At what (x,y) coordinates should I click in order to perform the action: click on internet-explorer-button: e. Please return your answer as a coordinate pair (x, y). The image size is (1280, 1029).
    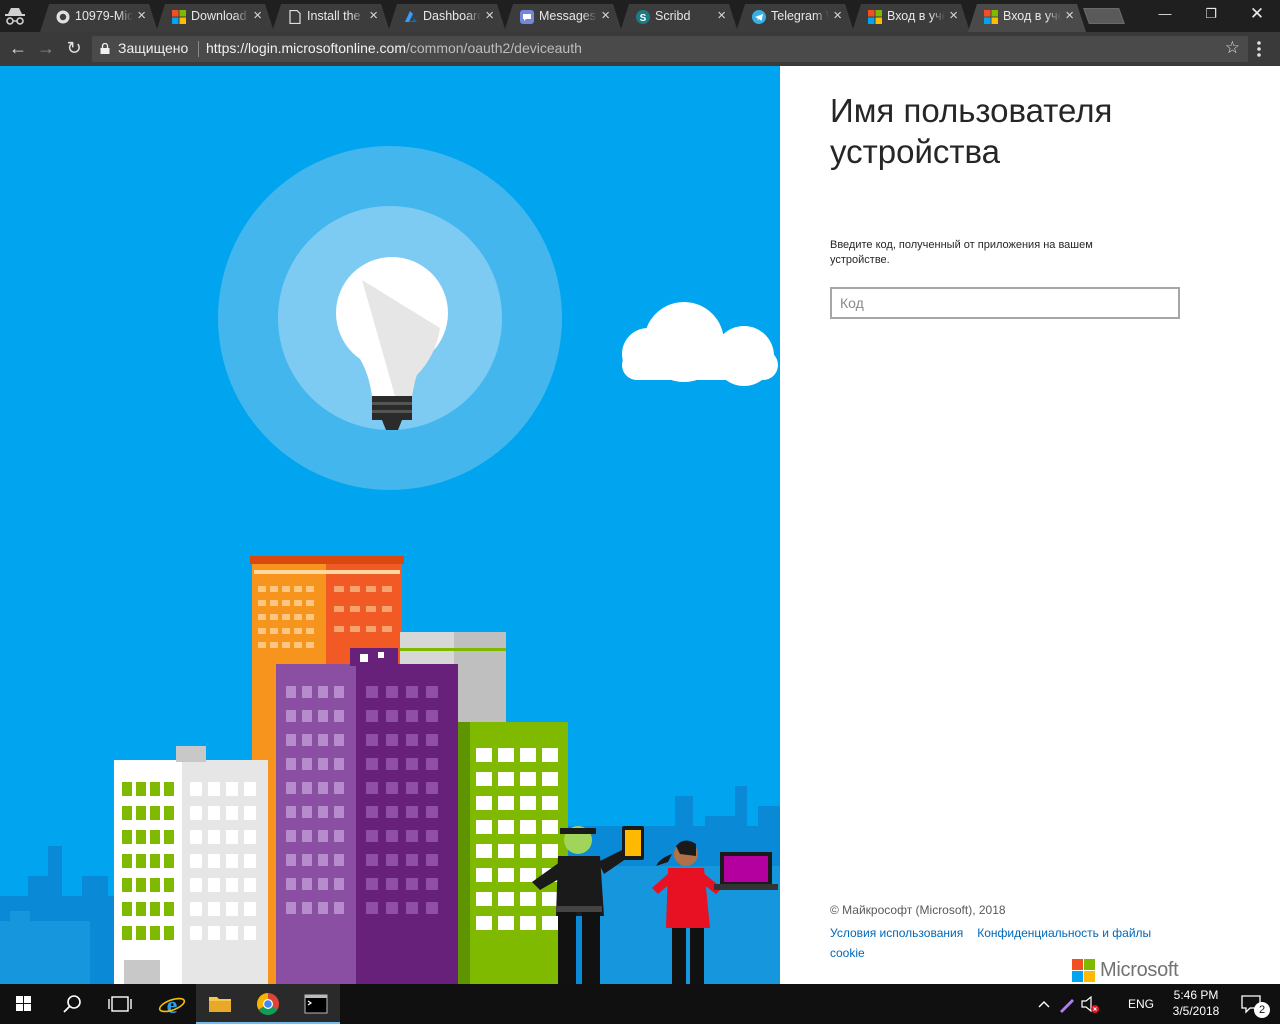
    Looking at the image, I should click on (172, 1004).